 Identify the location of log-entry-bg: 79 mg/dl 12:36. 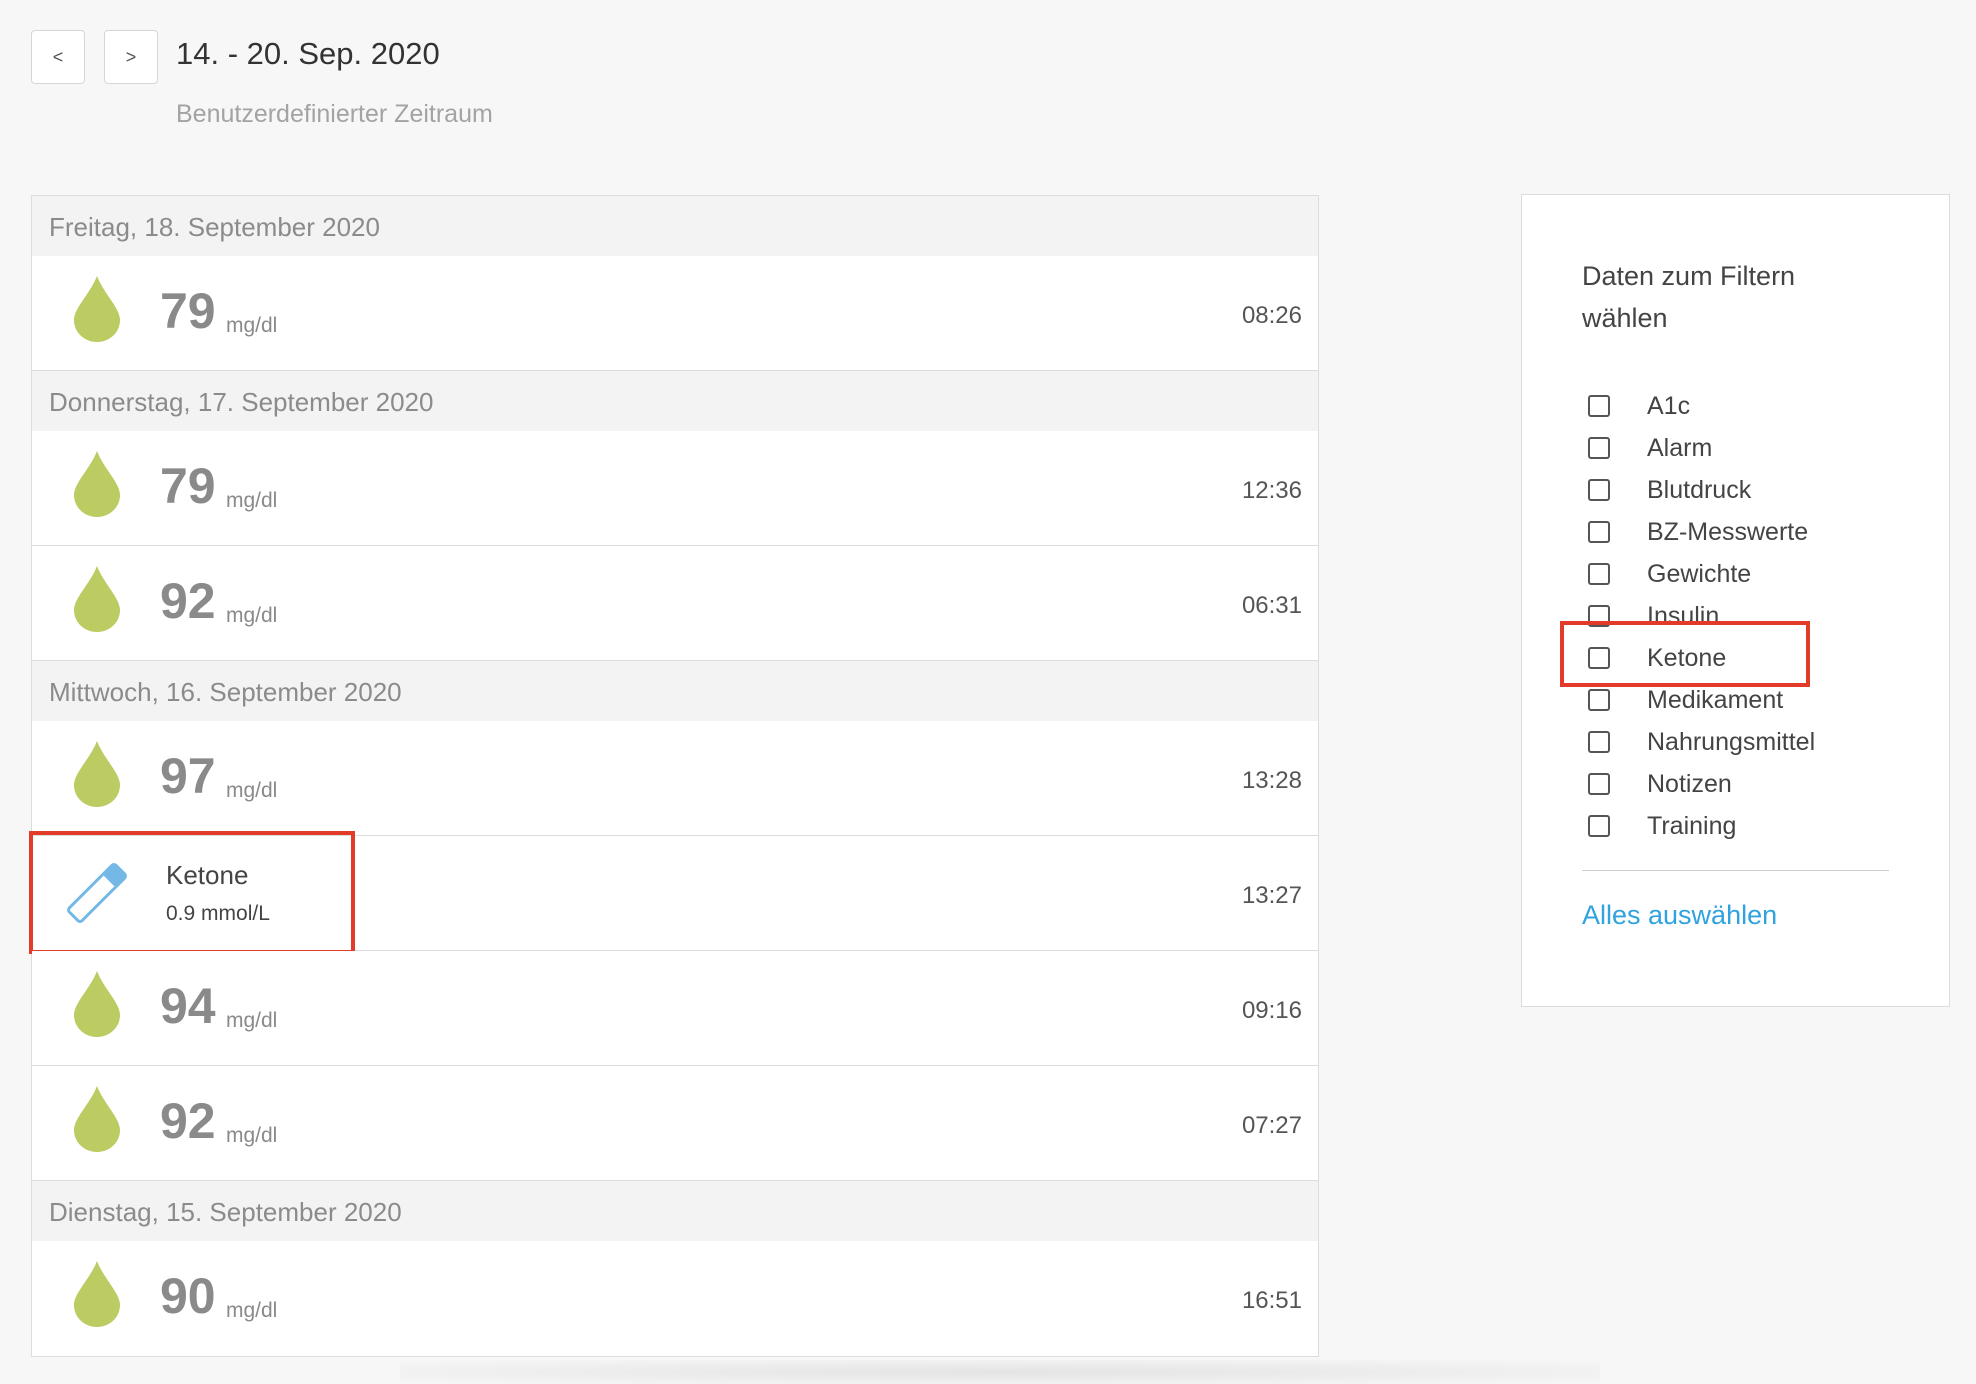
(675, 488).